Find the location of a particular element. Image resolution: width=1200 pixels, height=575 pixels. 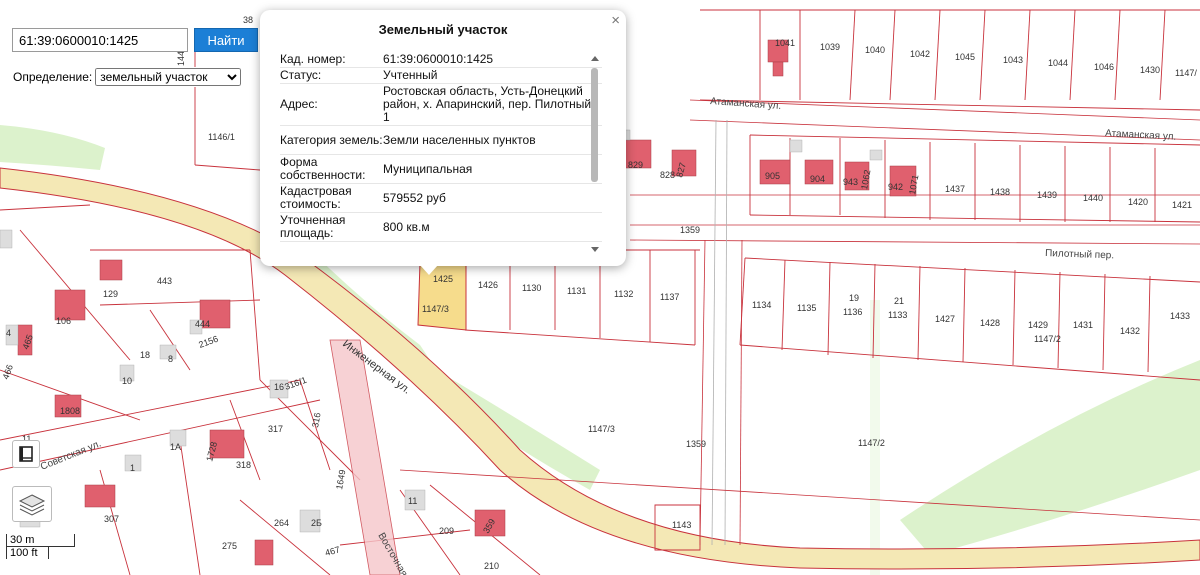

parcel-label: 1132 is located at coordinates (623, 294).